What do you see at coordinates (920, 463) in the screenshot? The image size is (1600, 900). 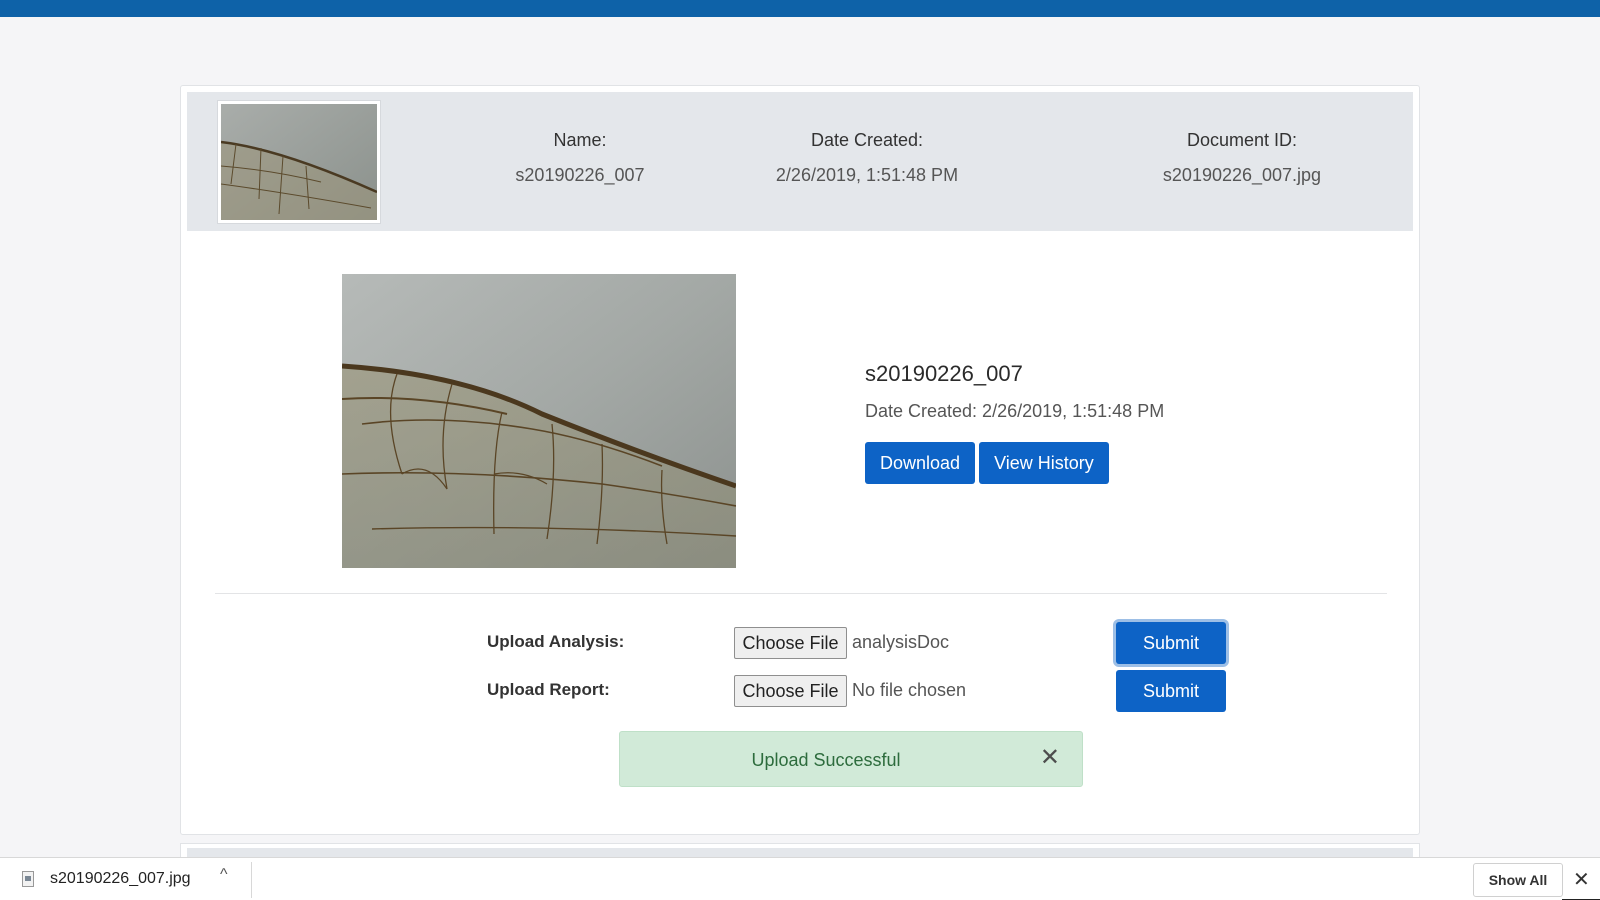 I see `download-button: Download` at bounding box center [920, 463].